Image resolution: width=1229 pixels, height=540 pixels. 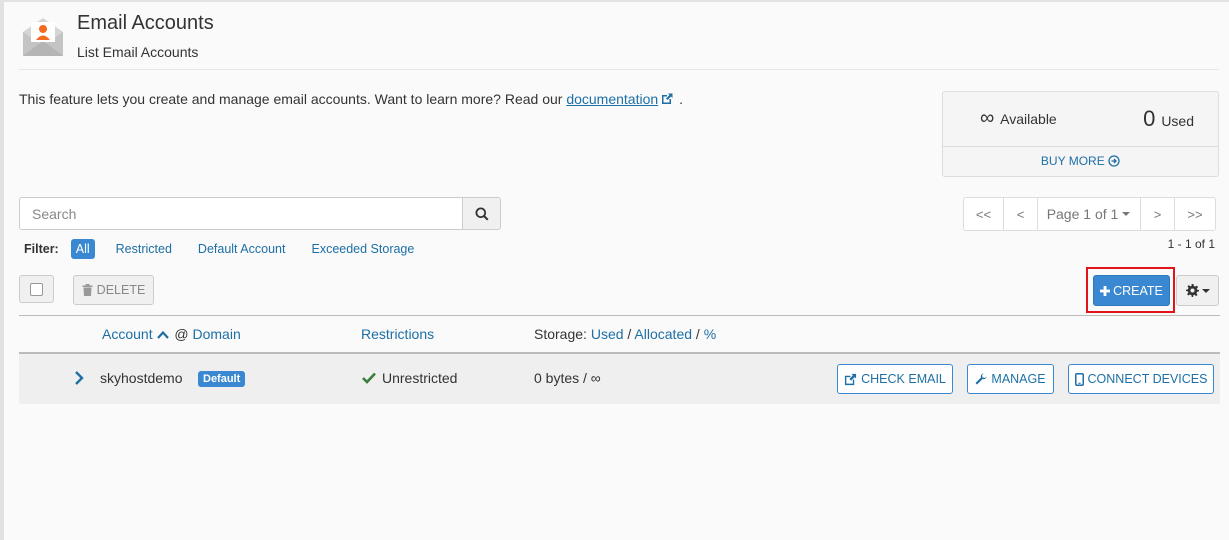 I want to click on arrow-circle-right-icon, so click(x=1114, y=161).